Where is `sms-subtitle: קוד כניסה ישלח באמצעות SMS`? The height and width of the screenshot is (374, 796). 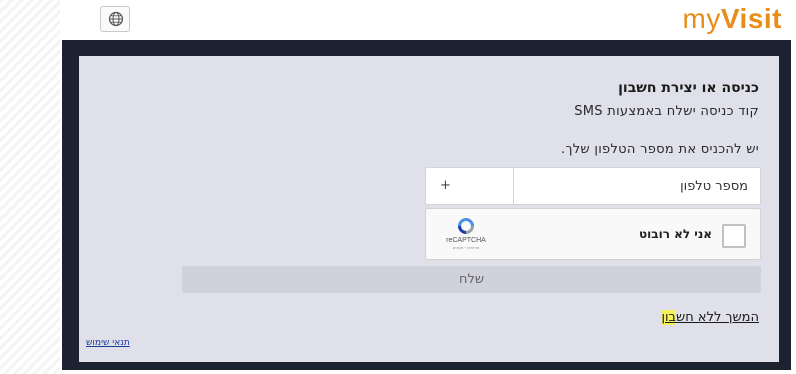
sms-subtitle: קוד כניסה ישלח באמצעות SMS is located at coordinates (666, 111).